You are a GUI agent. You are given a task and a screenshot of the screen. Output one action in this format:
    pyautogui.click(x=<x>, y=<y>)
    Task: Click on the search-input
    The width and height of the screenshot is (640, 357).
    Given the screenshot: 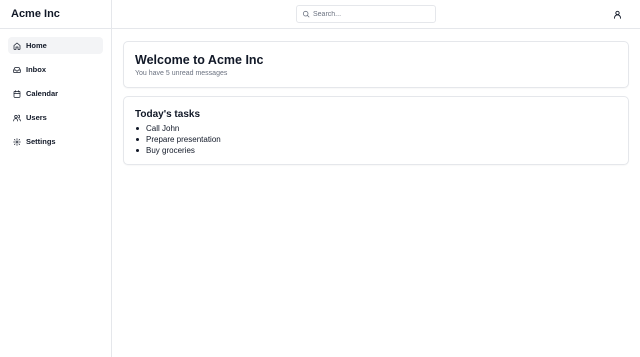 What is the action you would take?
    pyautogui.click(x=368, y=14)
    